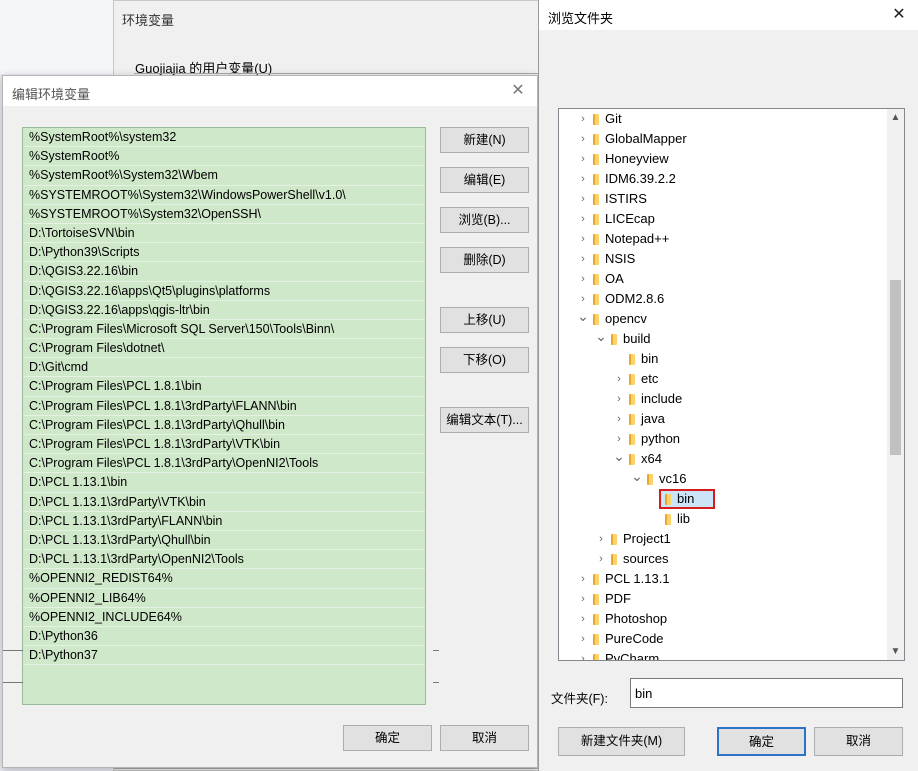 The height and width of the screenshot is (771, 918). I want to click on path-list-item: %SystemRoot%\system32, so click(224, 138).